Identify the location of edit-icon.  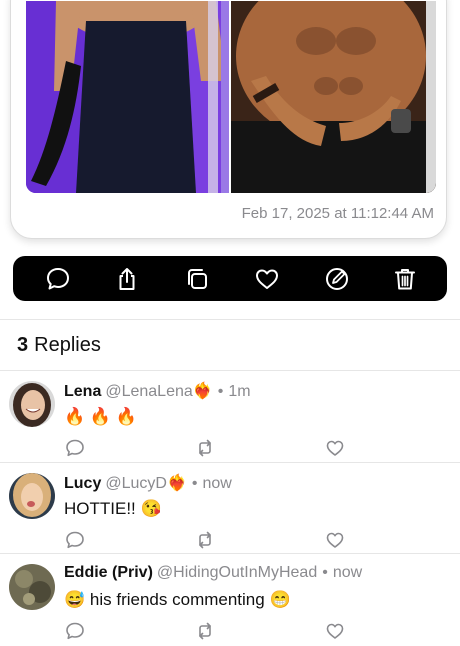
(337, 279).